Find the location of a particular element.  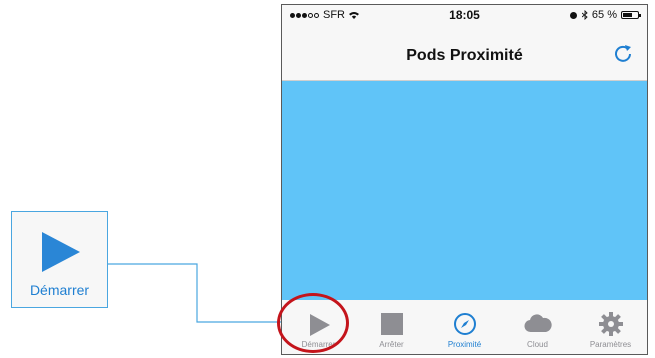

battery-percent: 65 % is located at coordinates (604, 15).